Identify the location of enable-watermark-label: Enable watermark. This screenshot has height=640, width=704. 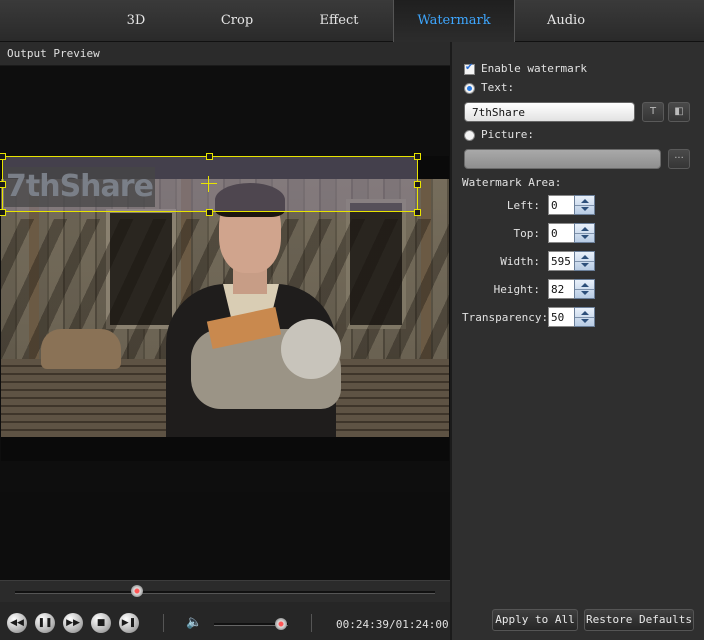
(534, 68).